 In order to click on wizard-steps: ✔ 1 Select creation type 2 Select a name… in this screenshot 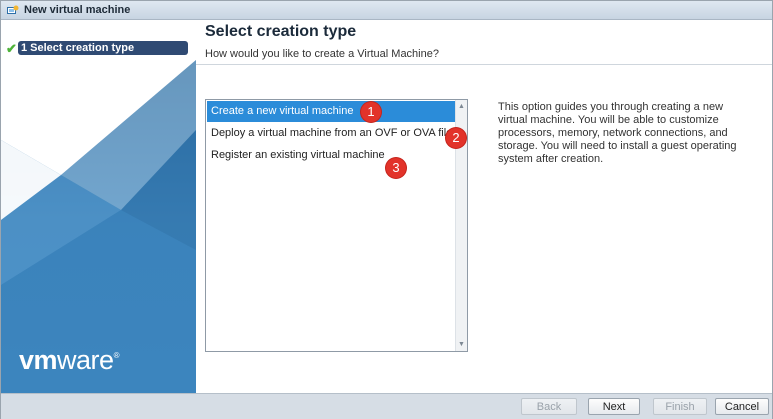, I will do `click(98, 78)`.